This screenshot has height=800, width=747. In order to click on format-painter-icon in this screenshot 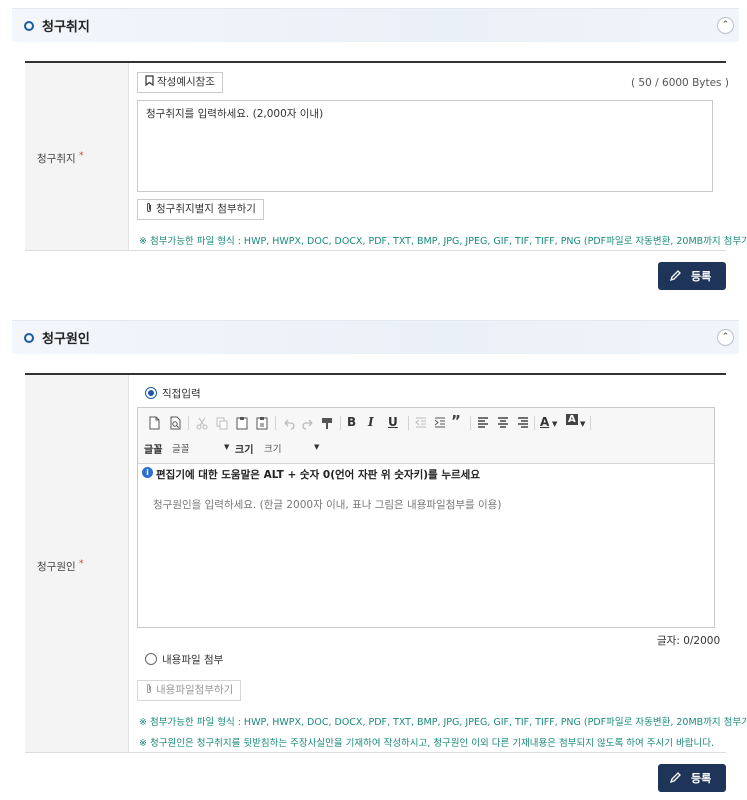, I will do `click(327, 423)`.